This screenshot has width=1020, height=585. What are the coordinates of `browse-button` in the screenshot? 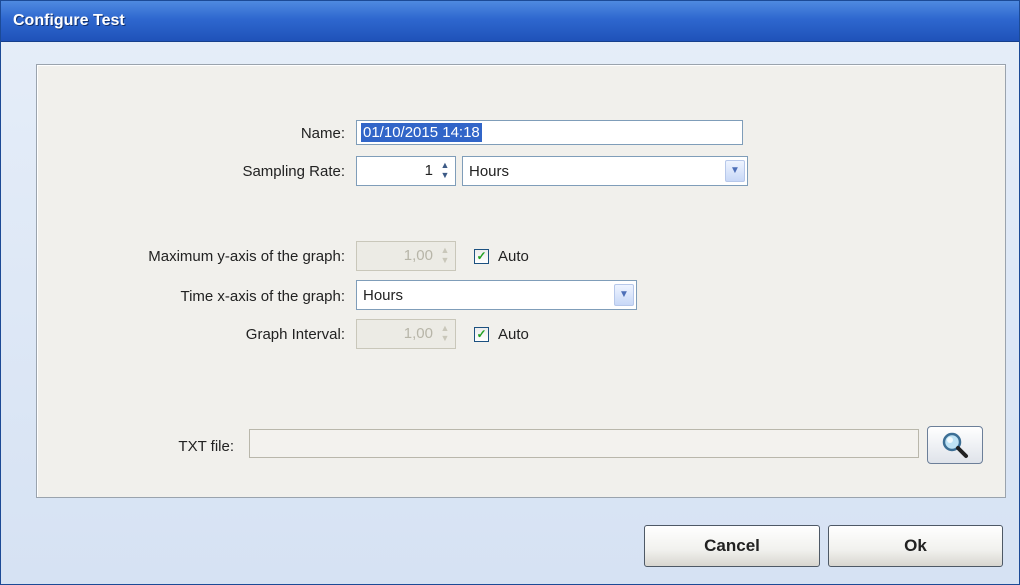 It's located at (955, 445).